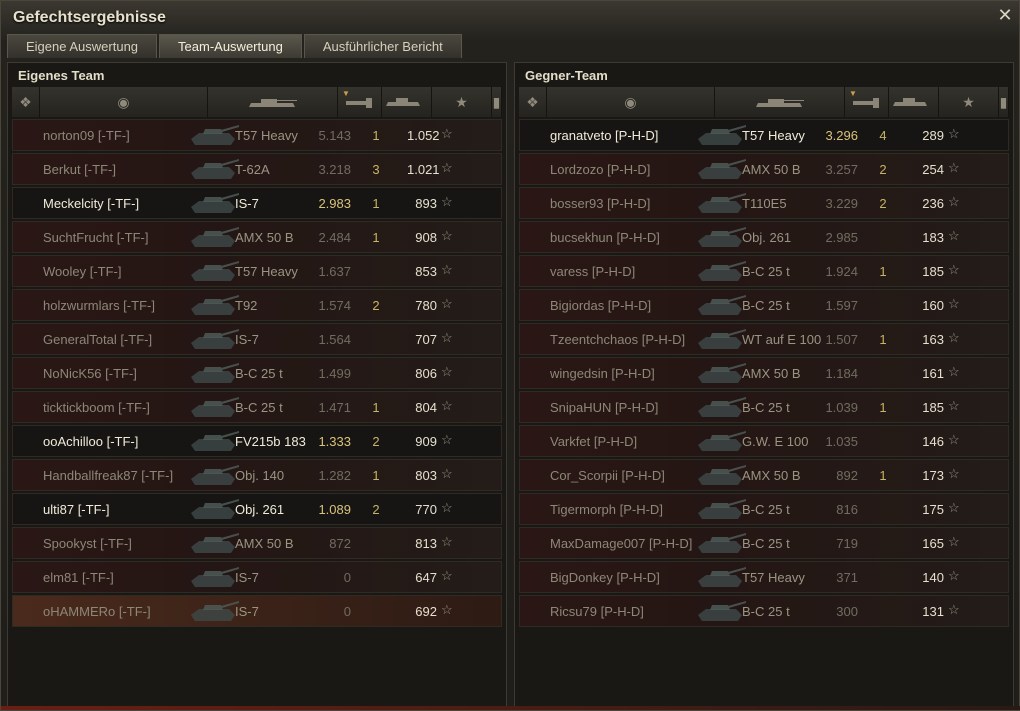  Describe the element at coordinates (257, 169) in the screenshot. I see `table-row: Berkut [-TF-] T-62A 3.218 3 1.021 ☆` at that location.